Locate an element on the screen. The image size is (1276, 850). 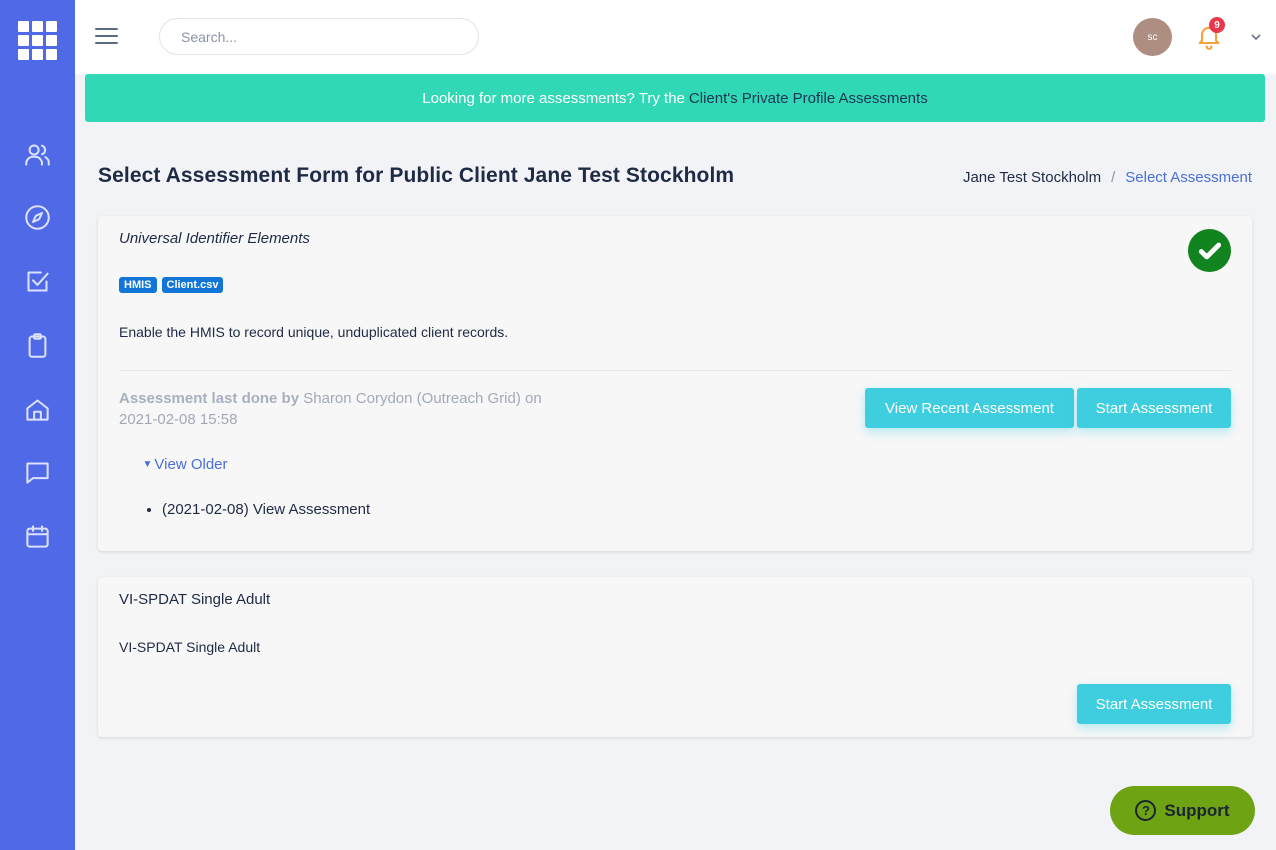
checkbox-icon is located at coordinates (37, 281).